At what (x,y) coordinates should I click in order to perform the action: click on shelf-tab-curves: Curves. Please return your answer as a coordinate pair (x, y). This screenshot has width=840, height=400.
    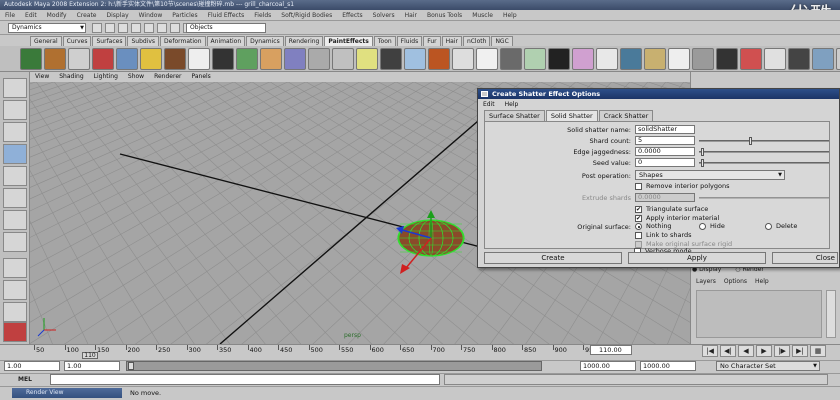
    Looking at the image, I should click on (77, 41).